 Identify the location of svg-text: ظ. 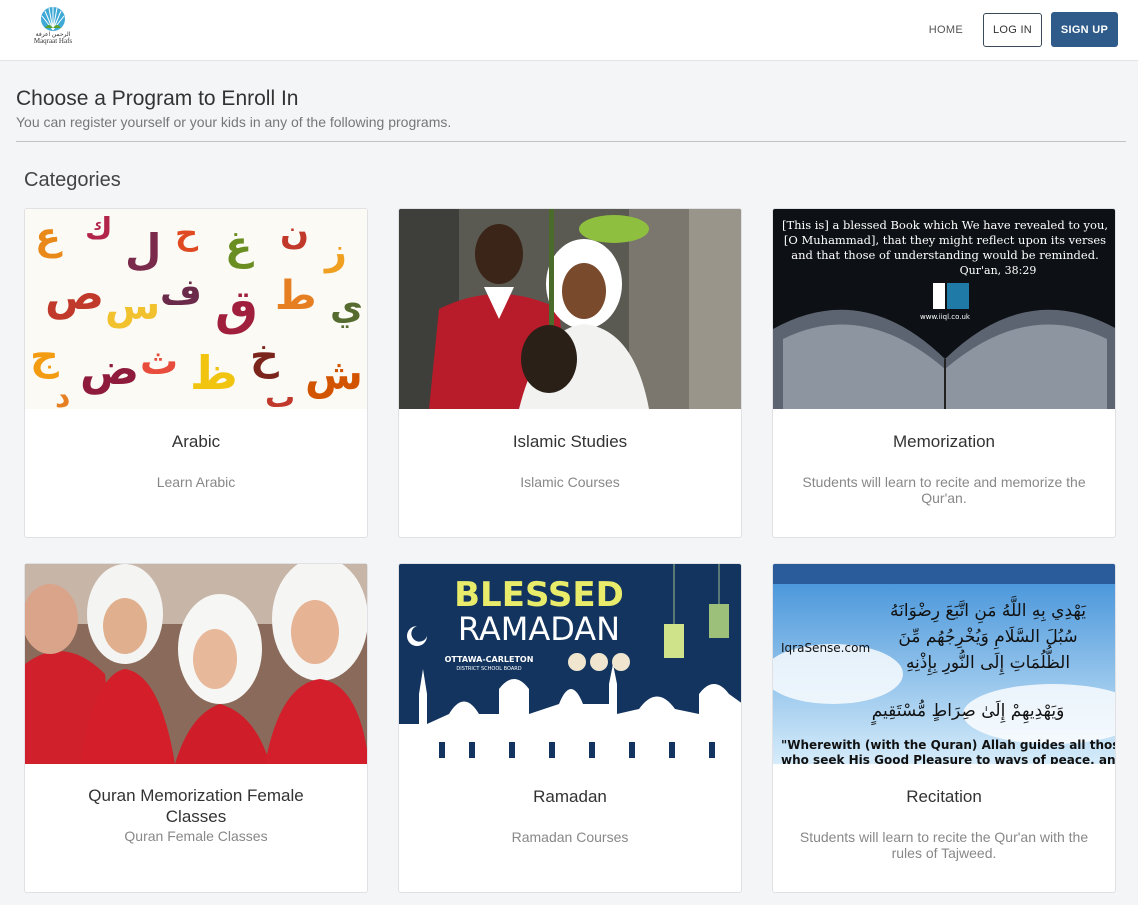
(214, 373).